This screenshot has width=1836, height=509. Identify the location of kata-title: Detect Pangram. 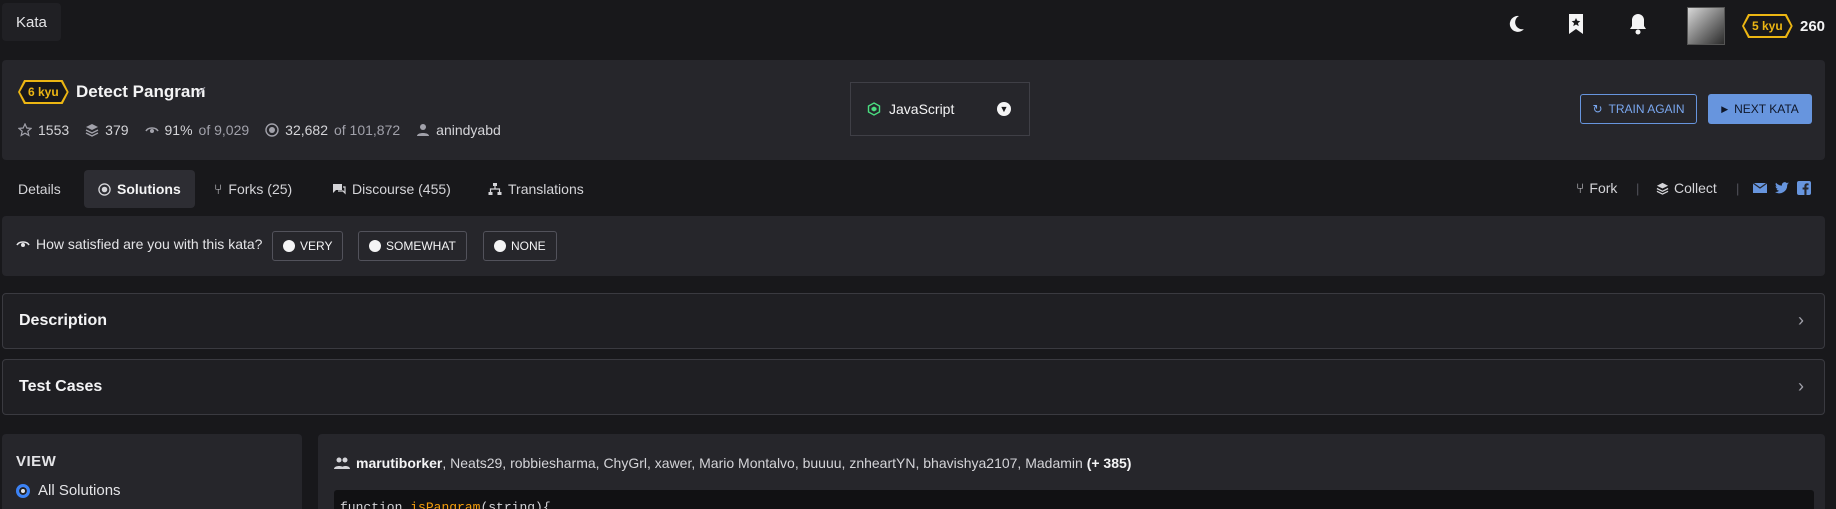
(141, 91).